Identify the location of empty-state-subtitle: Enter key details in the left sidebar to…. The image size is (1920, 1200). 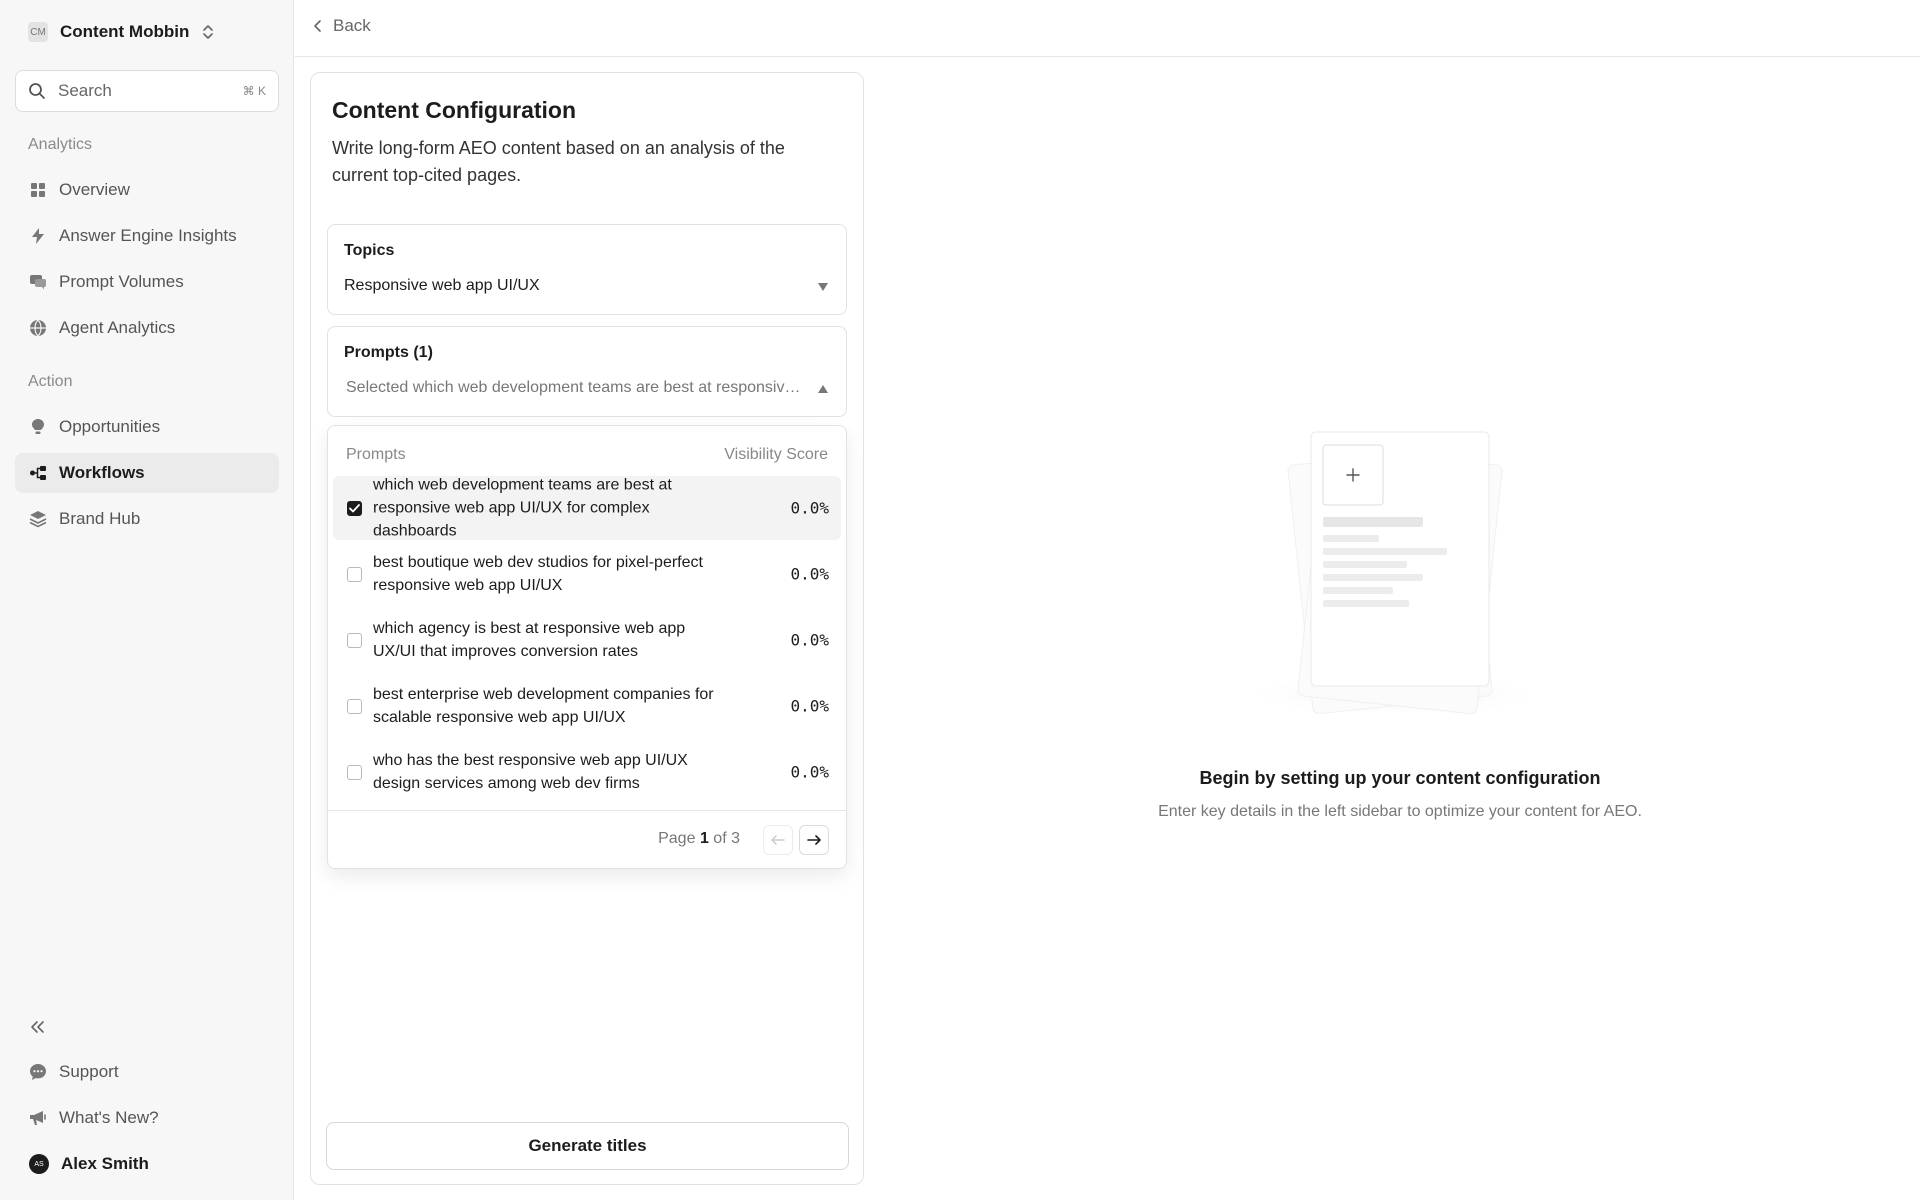
(1400, 811).